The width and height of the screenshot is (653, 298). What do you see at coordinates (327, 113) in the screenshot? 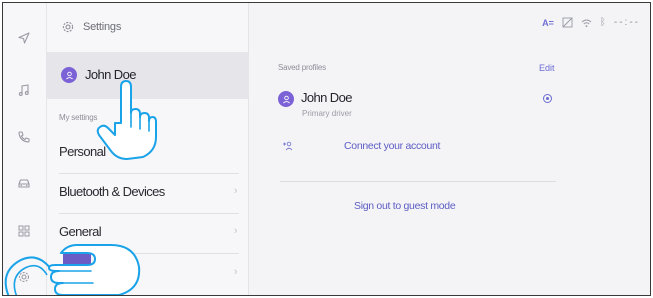
I see `current-profile-role: Primary driver` at bounding box center [327, 113].